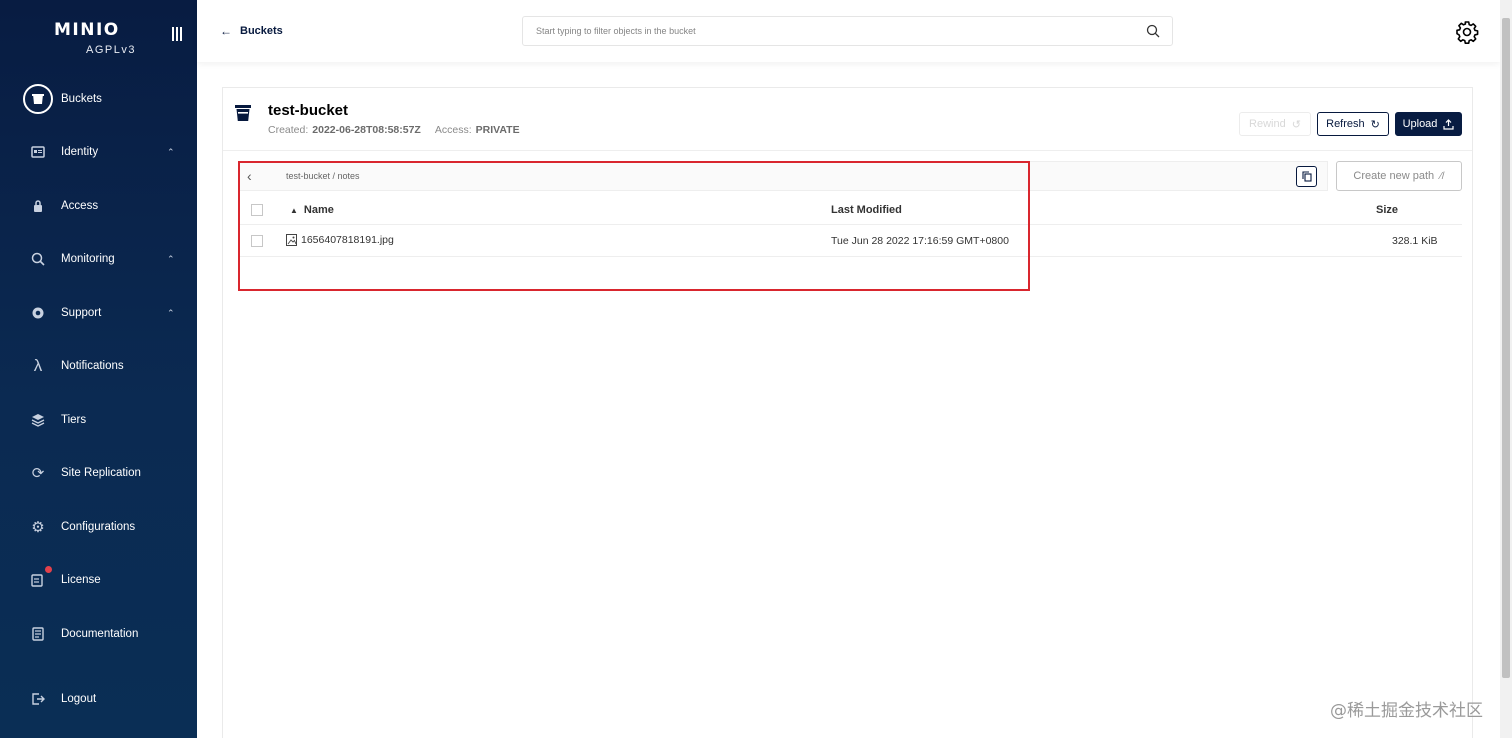  Describe the element at coordinates (101, 473) in the screenshot. I see `sidebar-item-label: Site Replication` at that location.